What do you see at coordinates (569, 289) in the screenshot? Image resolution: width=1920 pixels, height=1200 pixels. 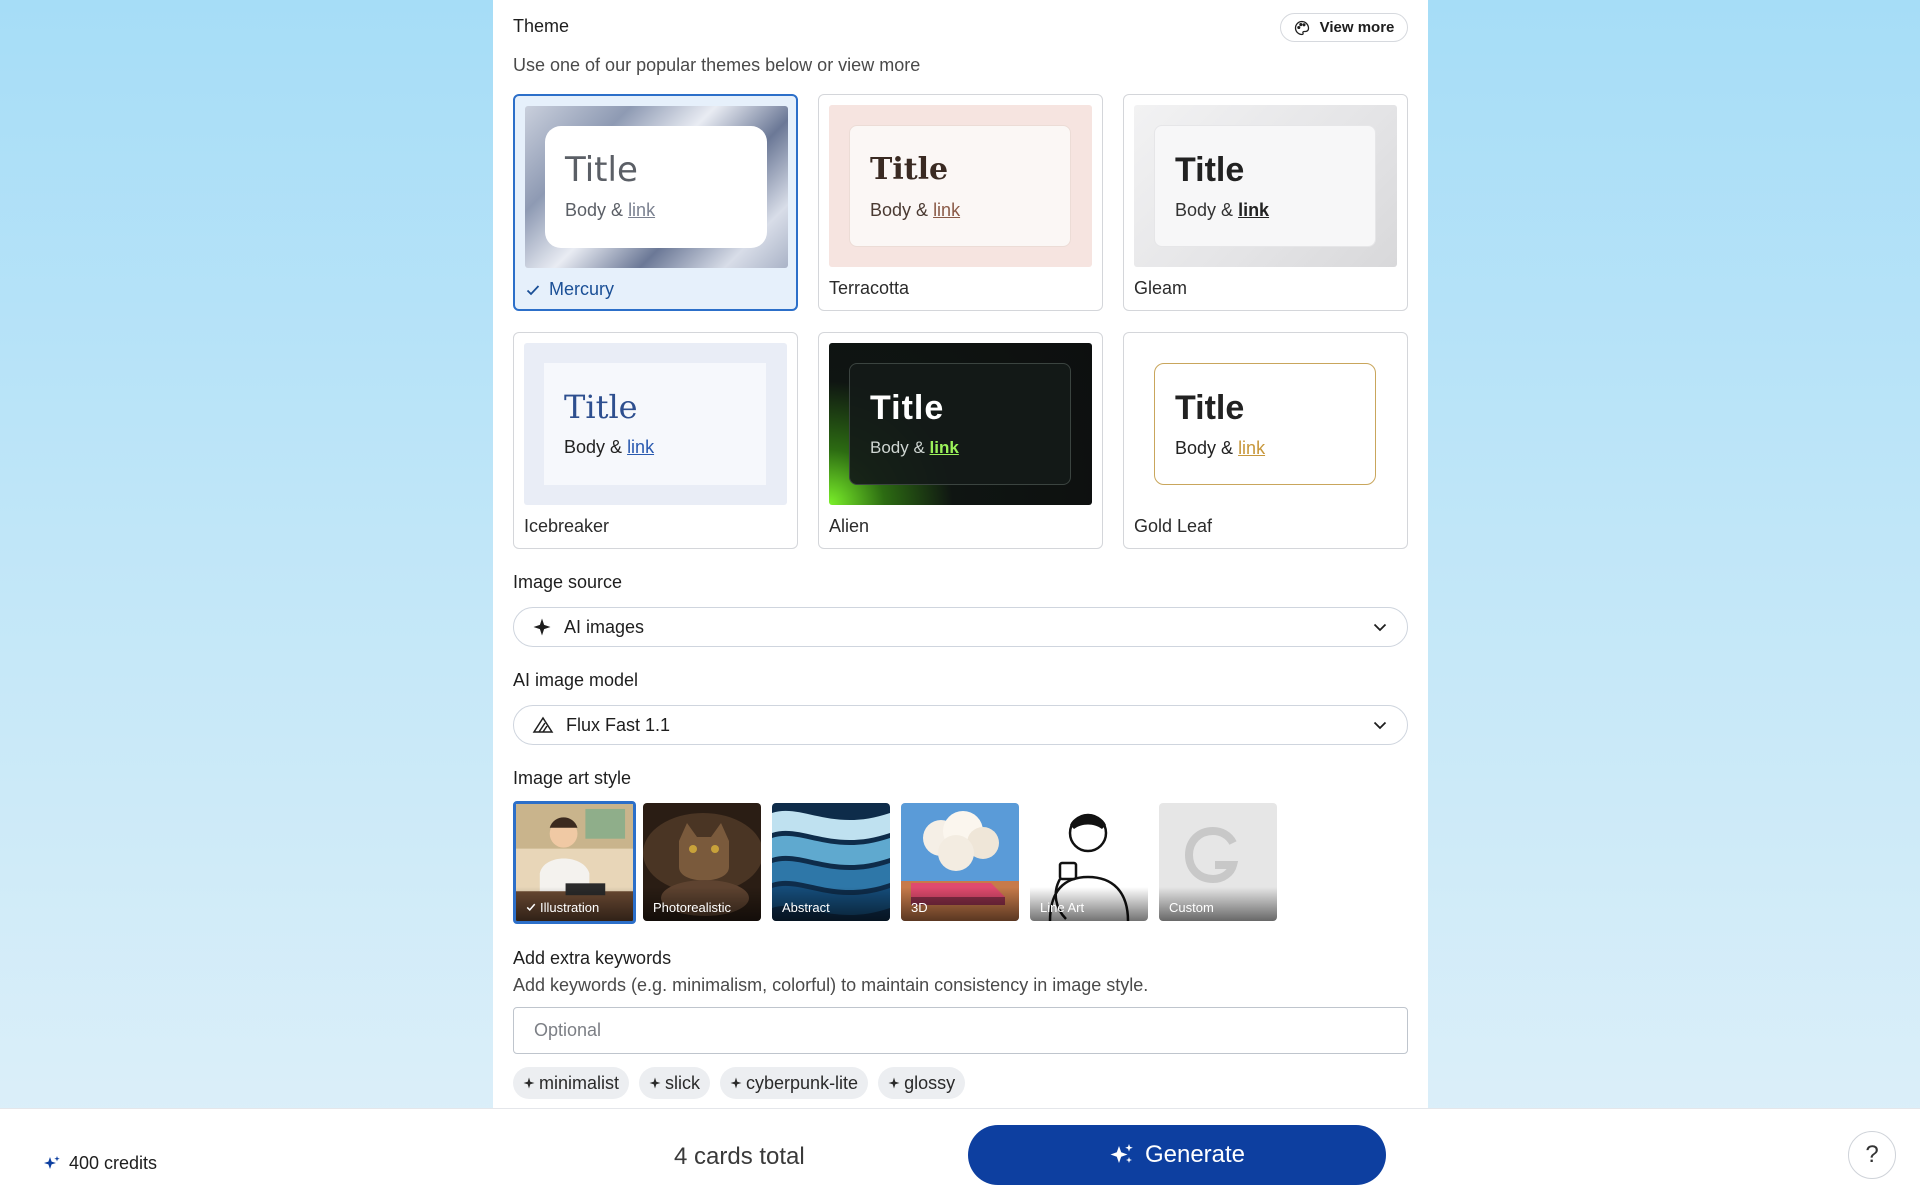 I see `theme-label: Mercury` at bounding box center [569, 289].